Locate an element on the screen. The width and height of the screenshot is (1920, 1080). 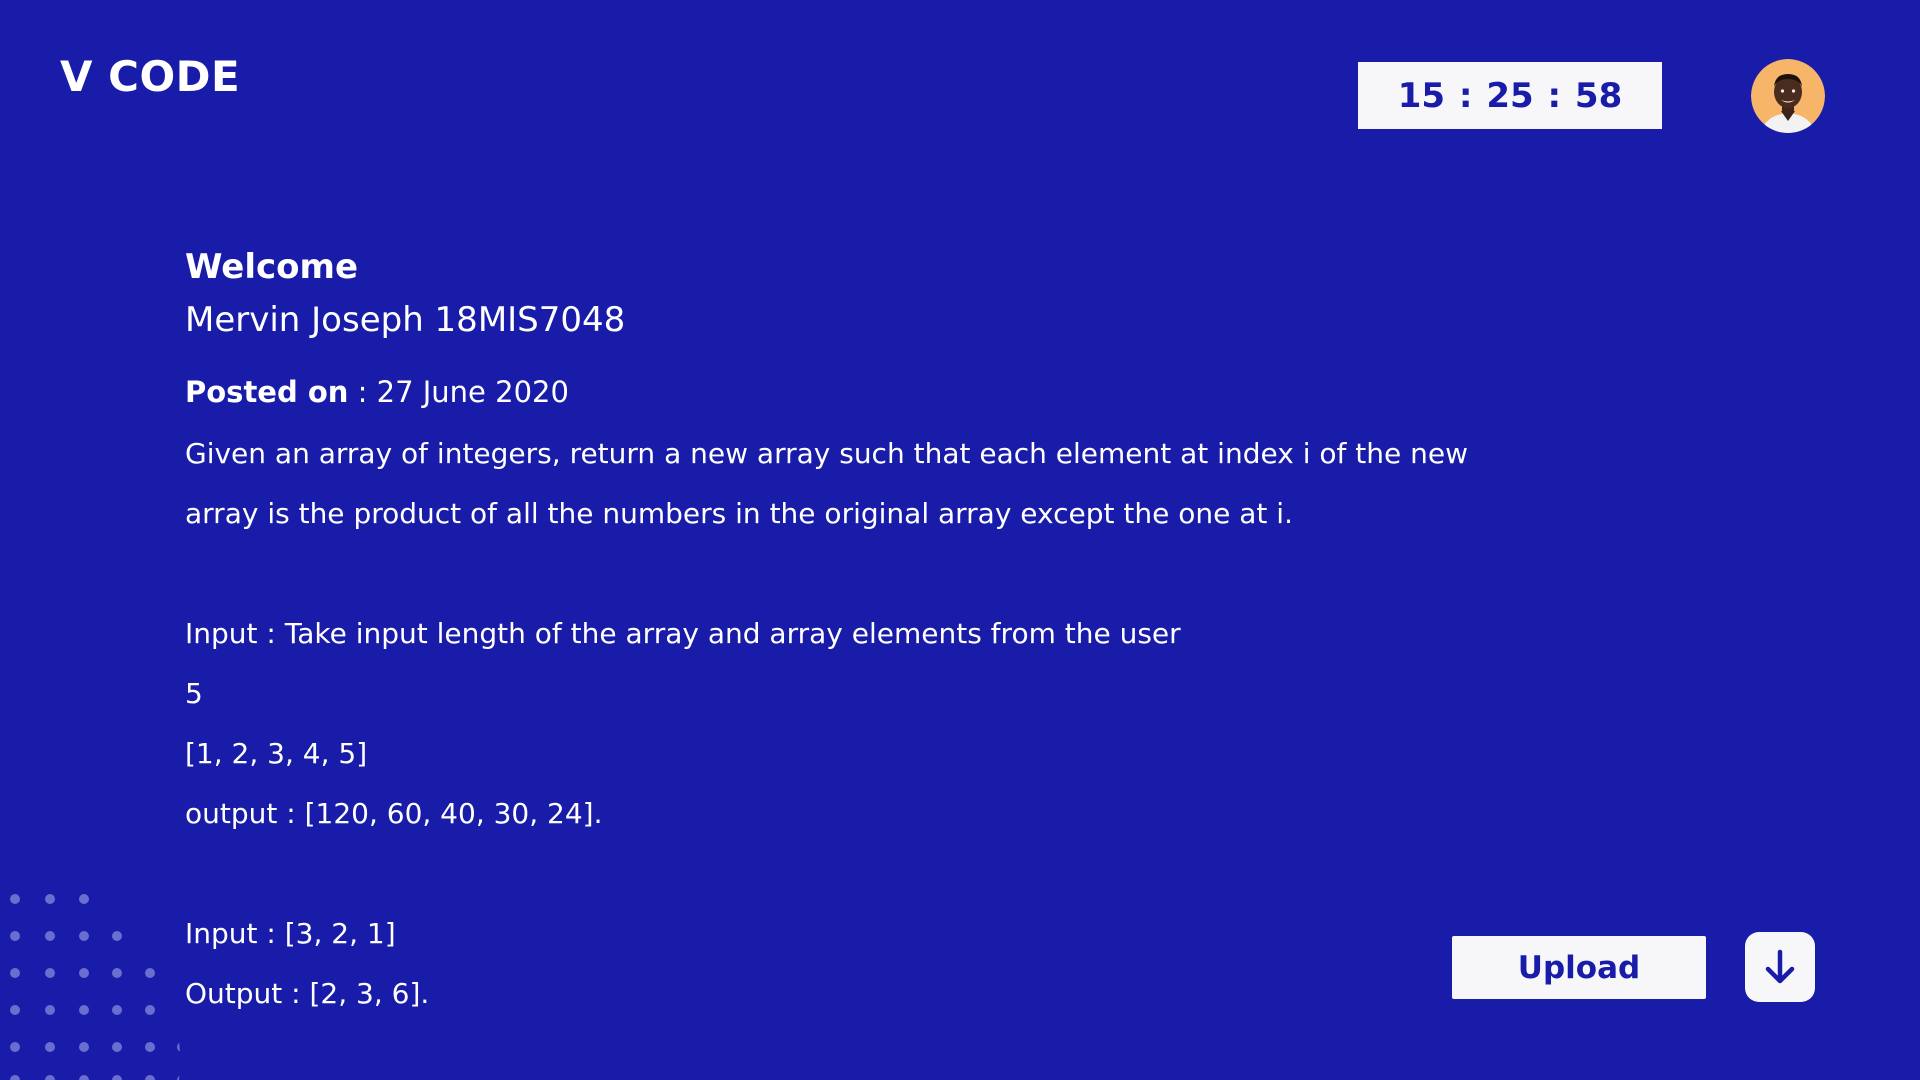
output-example: output : [120, 60, 40, 30, 24]. is located at coordinates (394, 813).